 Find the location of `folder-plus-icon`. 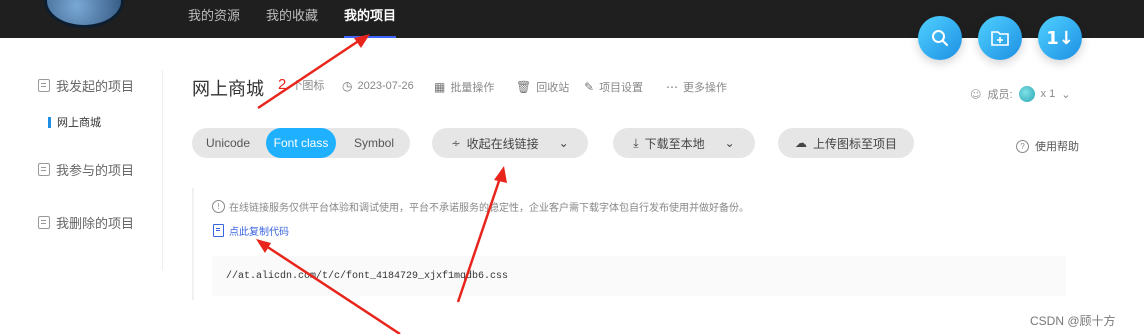

folder-plus-icon is located at coordinates (1000, 38).